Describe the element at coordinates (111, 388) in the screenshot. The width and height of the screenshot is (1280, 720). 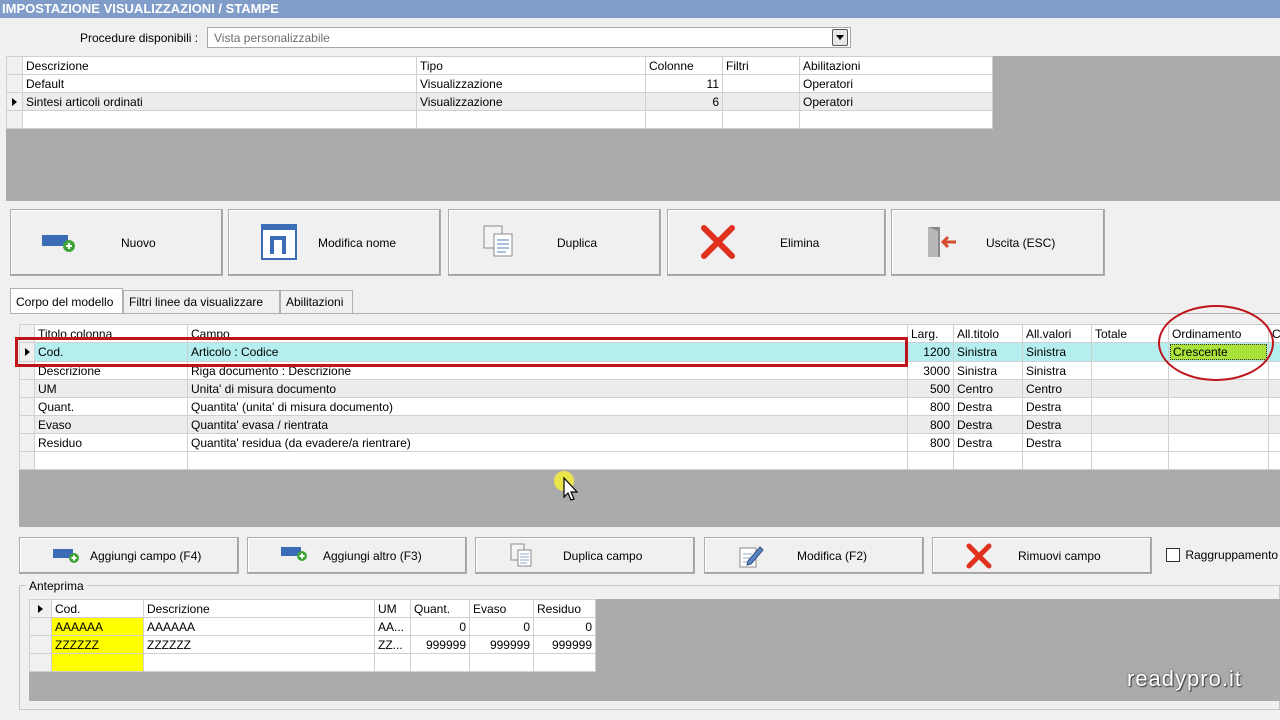
I see `cell-titolo: UM` at that location.